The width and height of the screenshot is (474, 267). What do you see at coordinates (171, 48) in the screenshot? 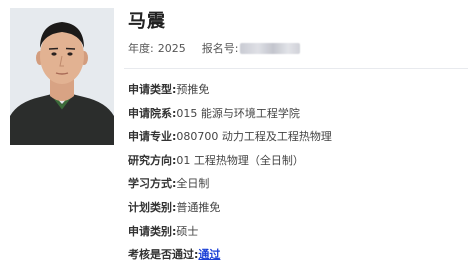
I see `year-value: 2025` at bounding box center [171, 48].